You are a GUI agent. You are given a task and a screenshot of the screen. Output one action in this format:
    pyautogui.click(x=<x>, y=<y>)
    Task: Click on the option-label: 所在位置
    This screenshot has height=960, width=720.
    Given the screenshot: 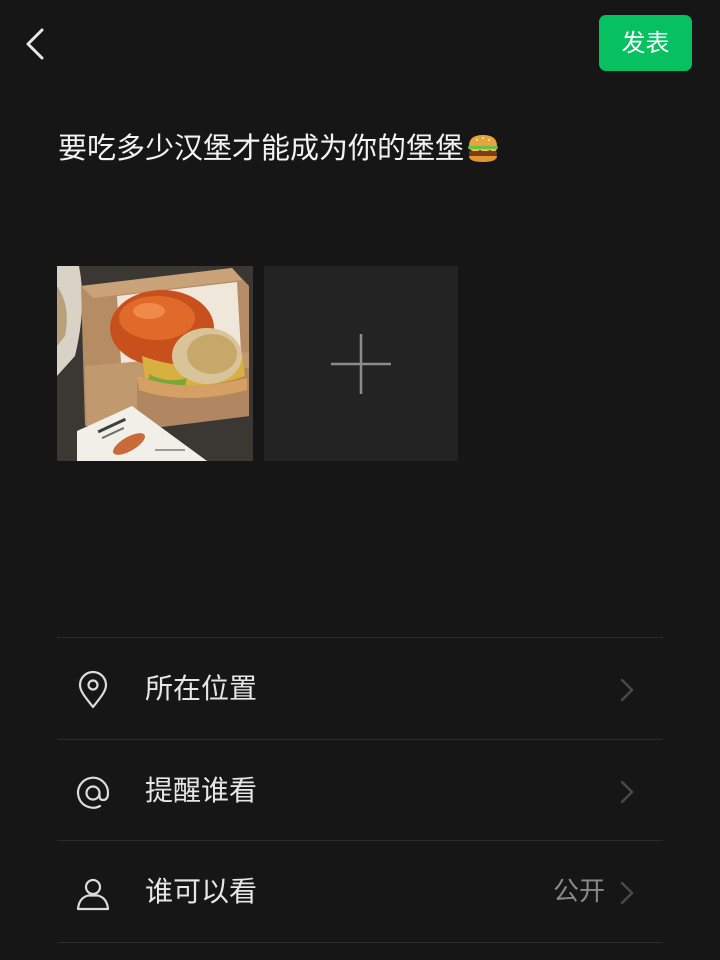 What is the action you would take?
    pyautogui.click(x=201, y=688)
    